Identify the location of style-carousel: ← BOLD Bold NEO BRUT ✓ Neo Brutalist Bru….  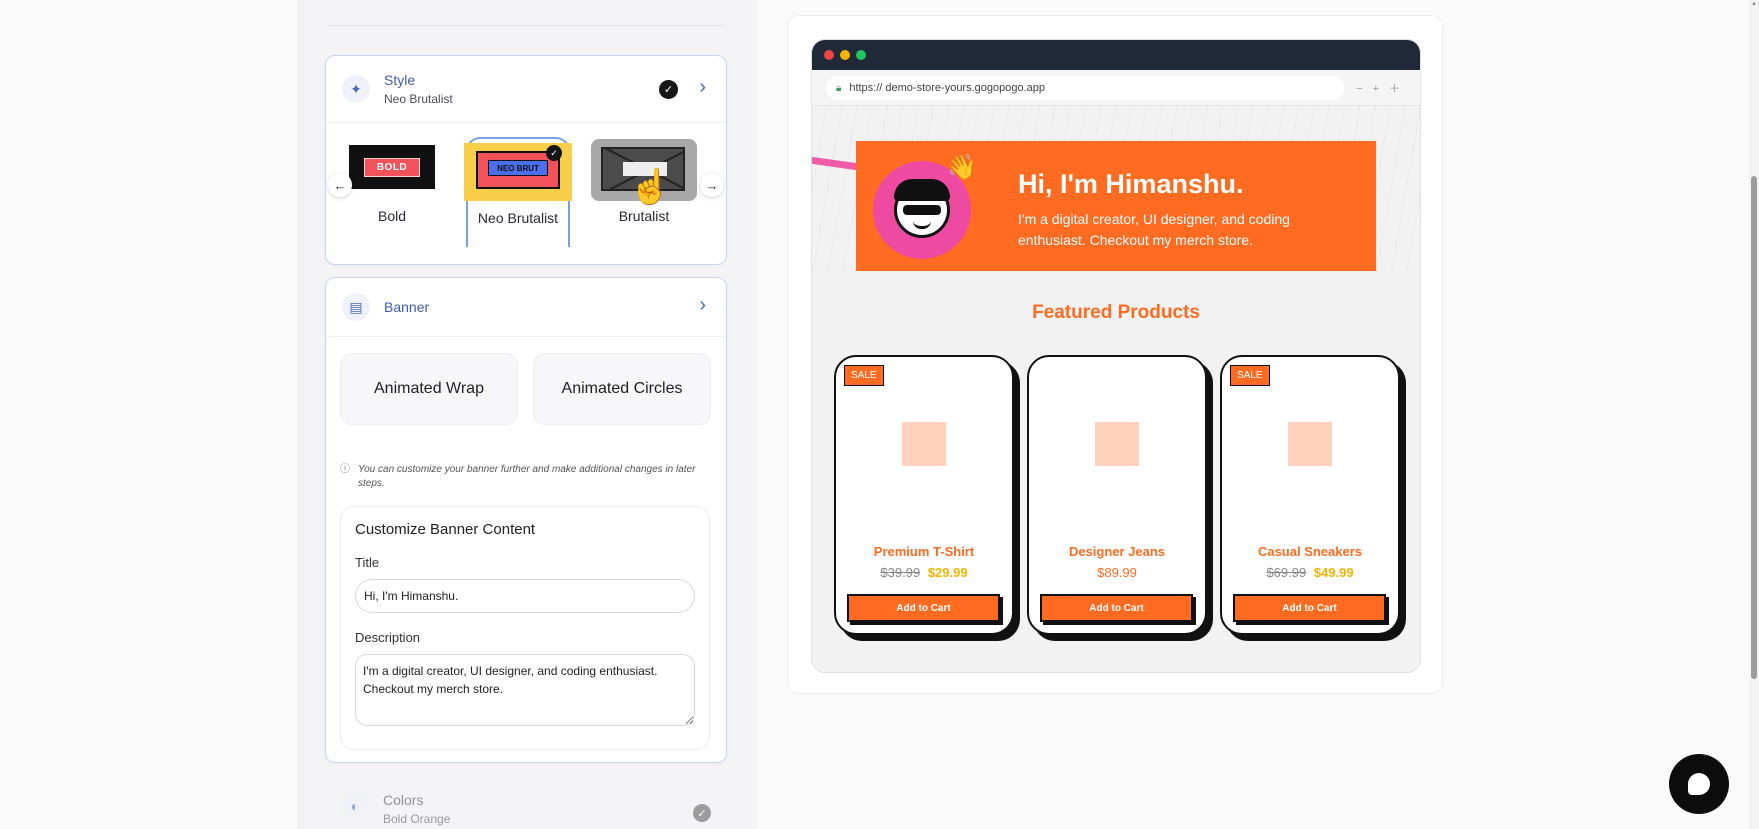
(526, 184).